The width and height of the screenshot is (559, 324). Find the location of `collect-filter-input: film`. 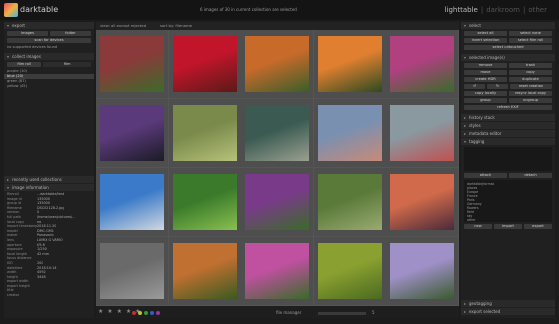

collect-filter-input: film is located at coordinates (67, 64).